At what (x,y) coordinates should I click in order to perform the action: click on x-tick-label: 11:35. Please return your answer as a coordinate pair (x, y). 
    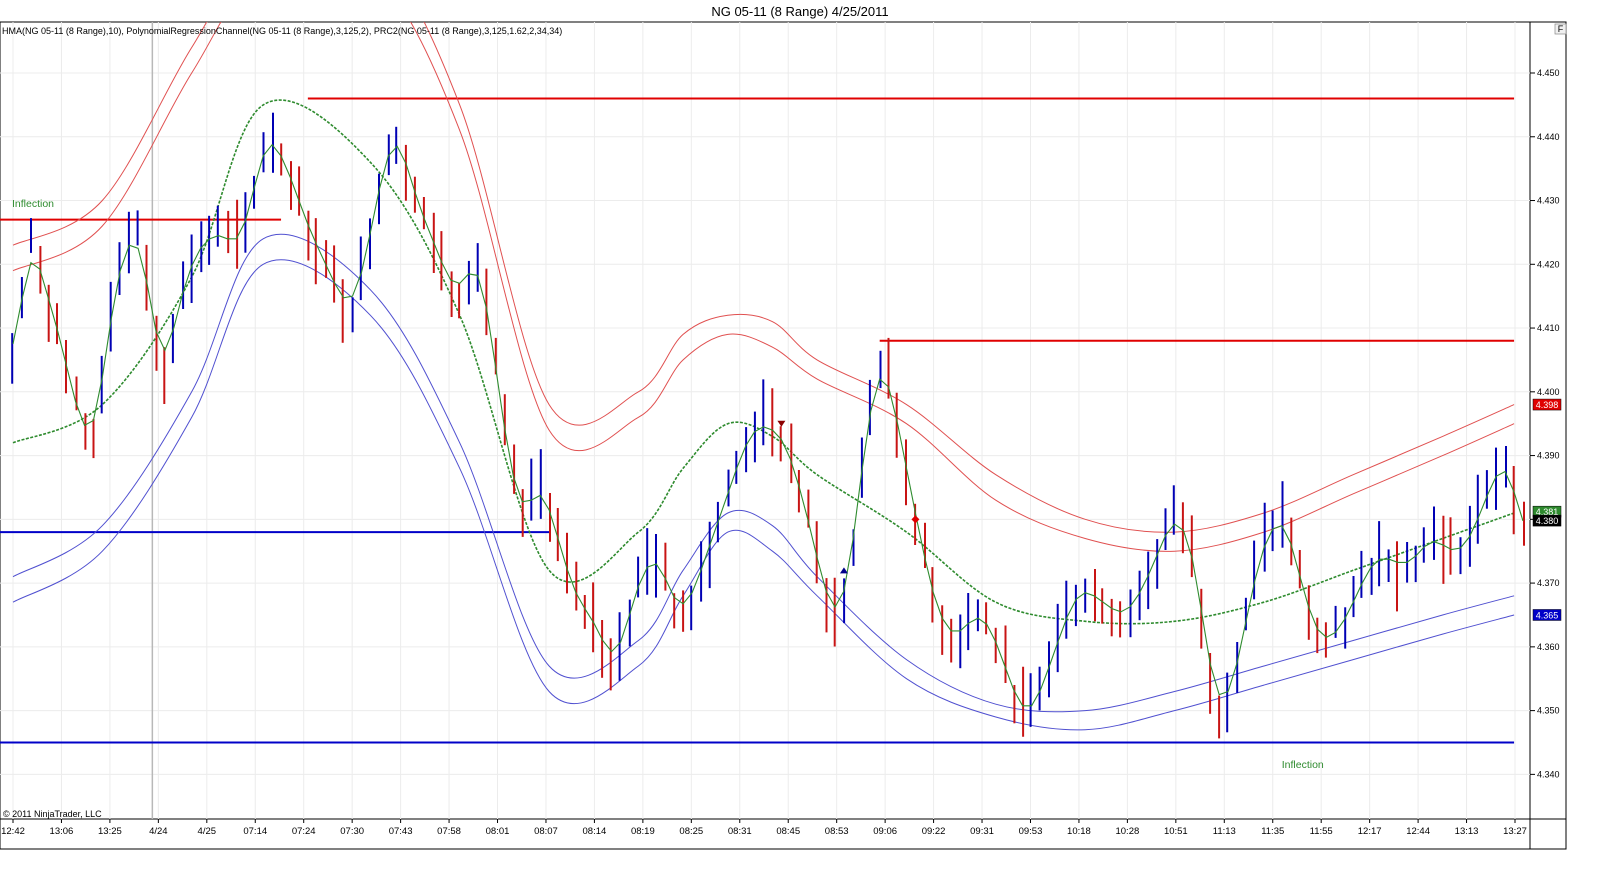
    Looking at the image, I should click on (1272, 831).